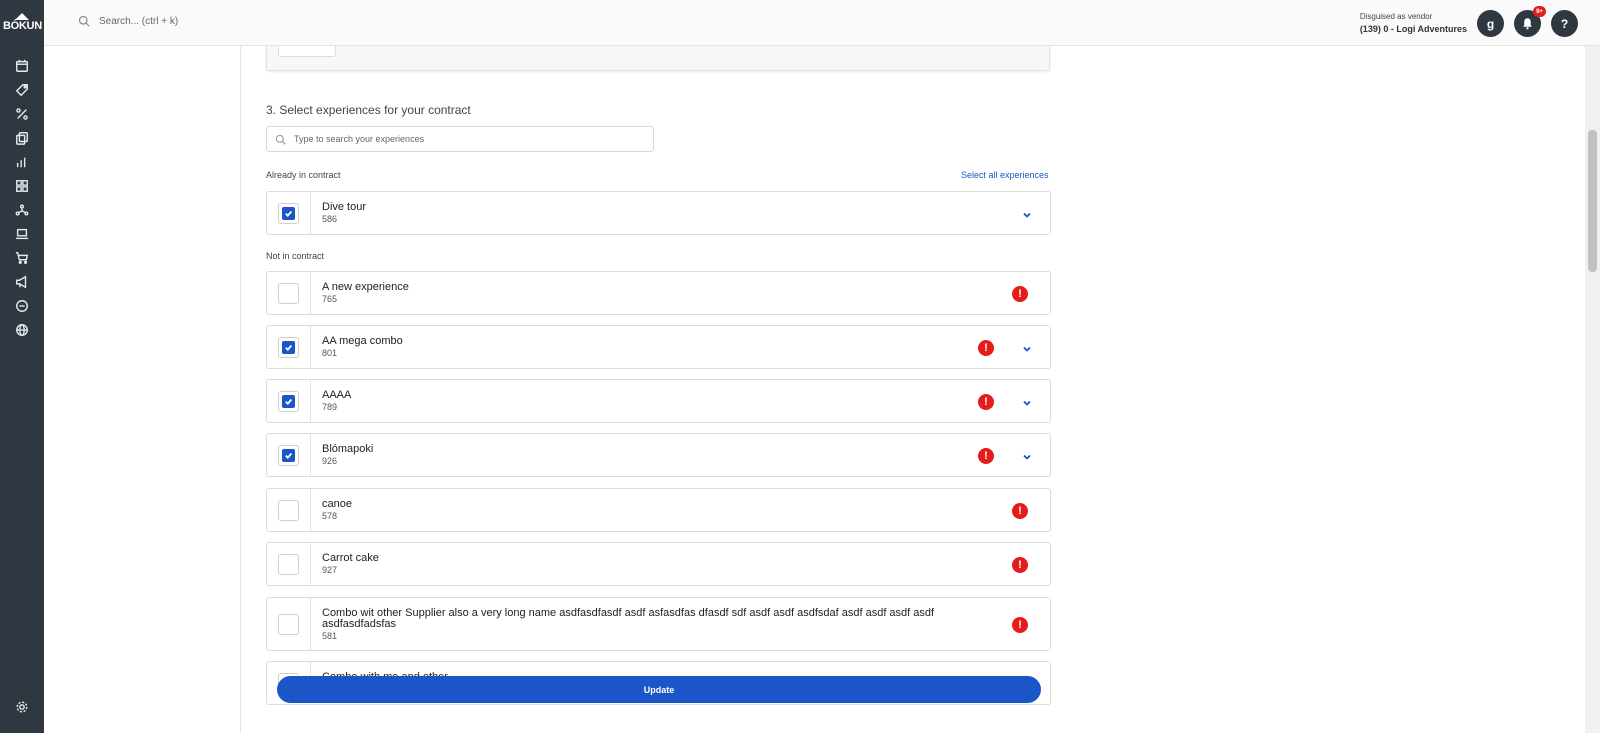 This screenshot has width=1600, height=733. I want to click on experience-search, so click(460, 139).